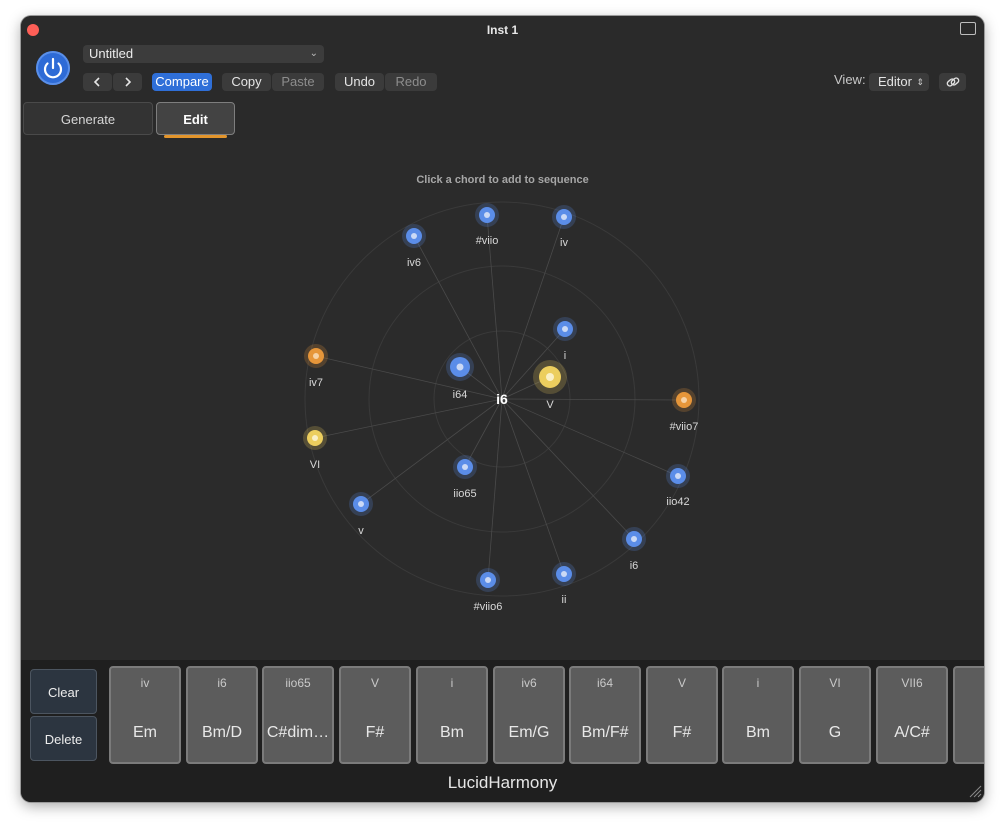 The width and height of the screenshot is (1005, 827). Describe the element at coordinates (222, 715) in the screenshot. I see `sequence-chord-slot: i6 Bm/D` at that location.